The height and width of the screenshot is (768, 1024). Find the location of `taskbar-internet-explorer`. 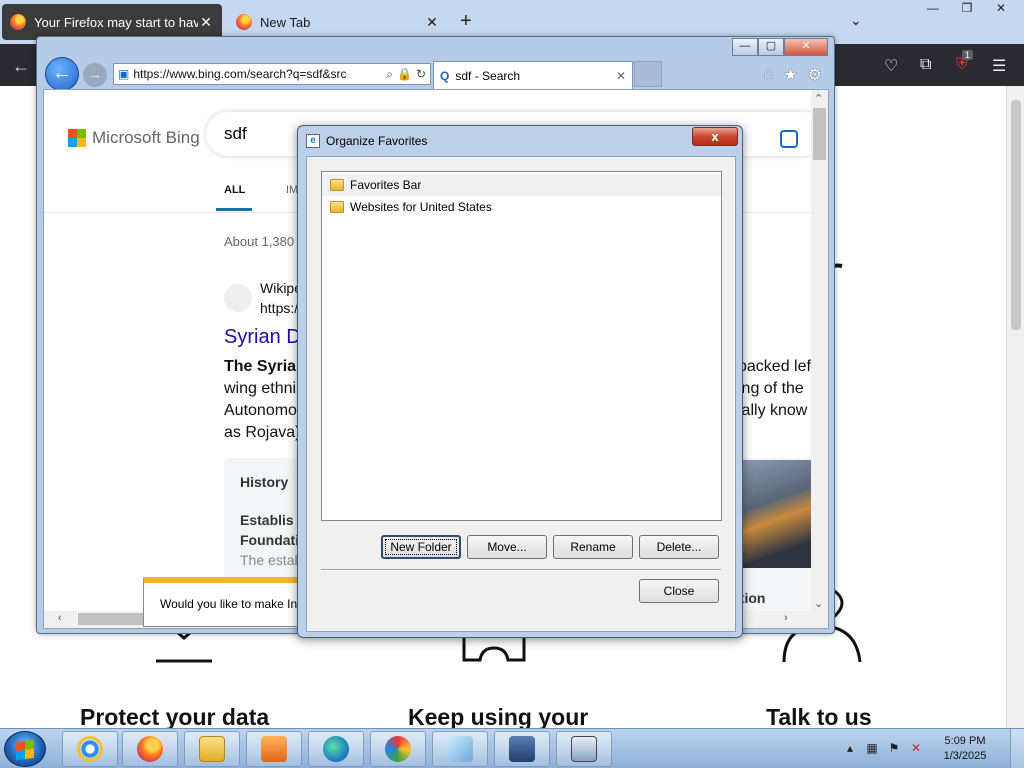

taskbar-internet-explorer is located at coordinates (90, 749).